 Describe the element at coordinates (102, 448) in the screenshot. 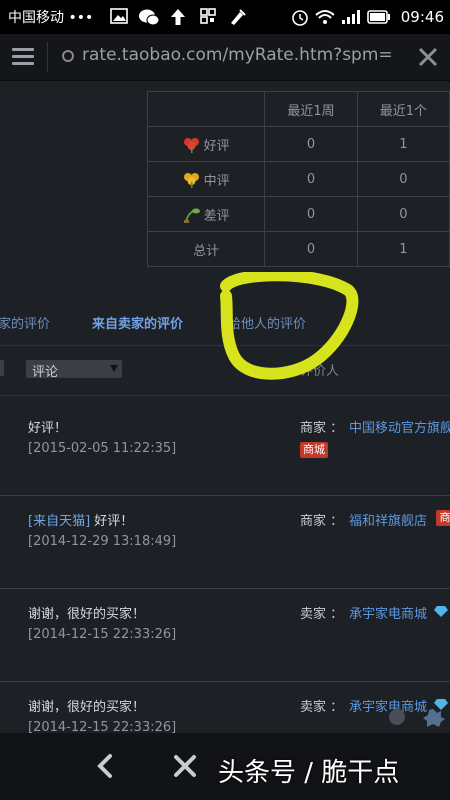

I see `review-date: [2015-02-05 11:22:35]` at that location.